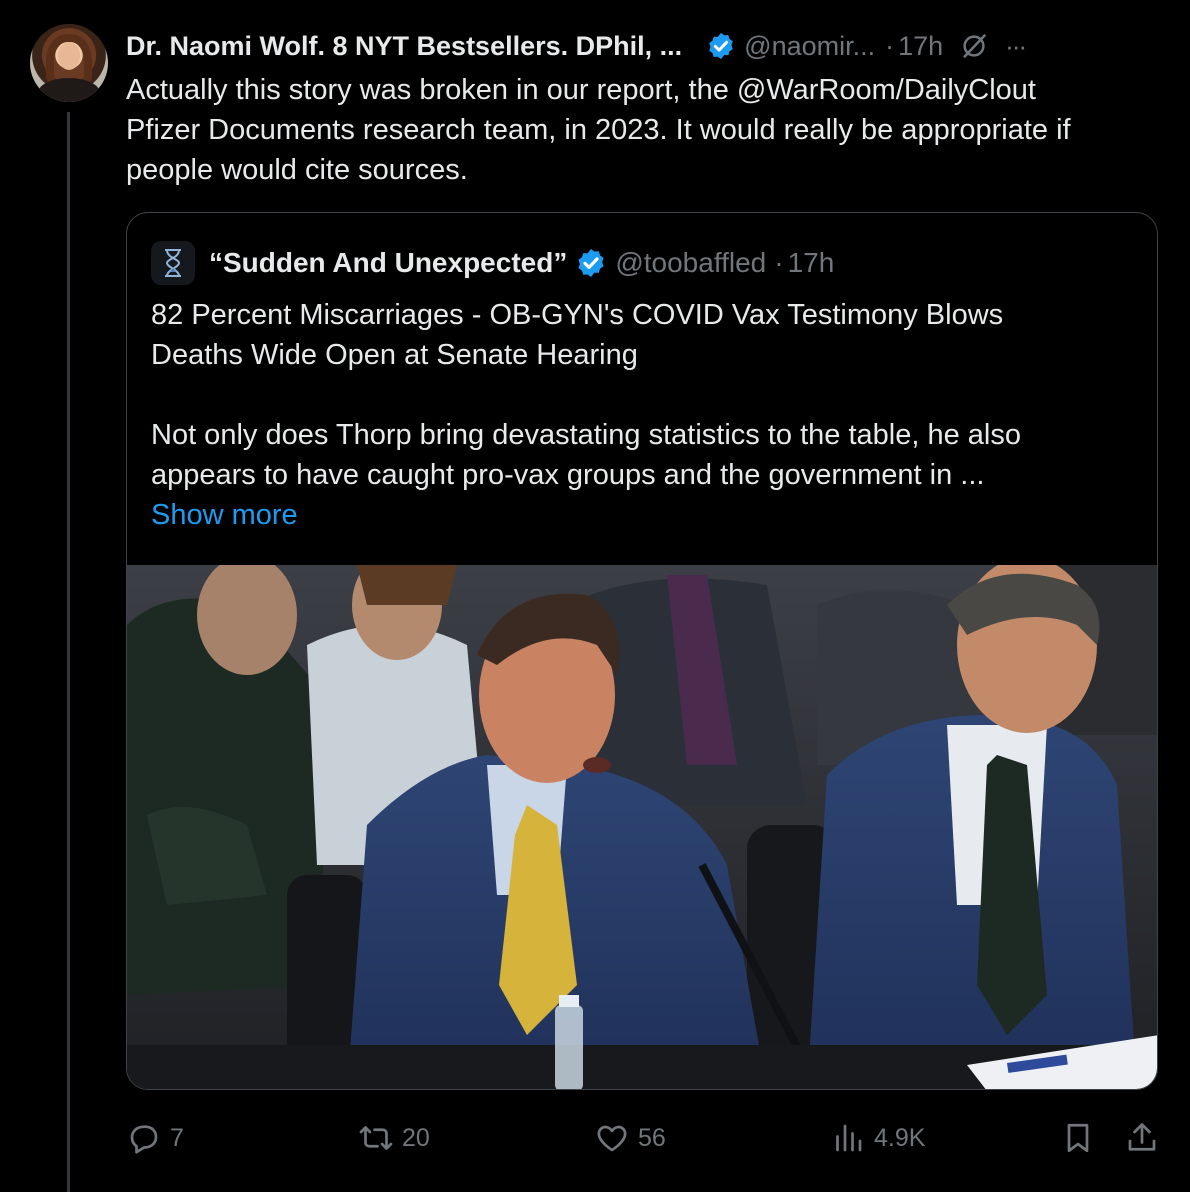 Image resolution: width=1190 pixels, height=1192 pixels. Describe the element at coordinates (1016, 46) in the screenshot. I see `more-icon: ···` at that location.